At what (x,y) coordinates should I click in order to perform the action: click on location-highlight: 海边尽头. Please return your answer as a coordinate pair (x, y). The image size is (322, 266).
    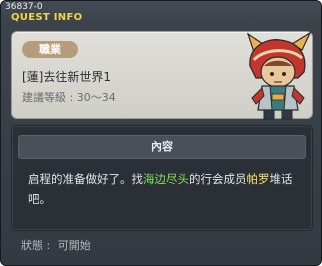
    Looking at the image, I should click on (166, 179).